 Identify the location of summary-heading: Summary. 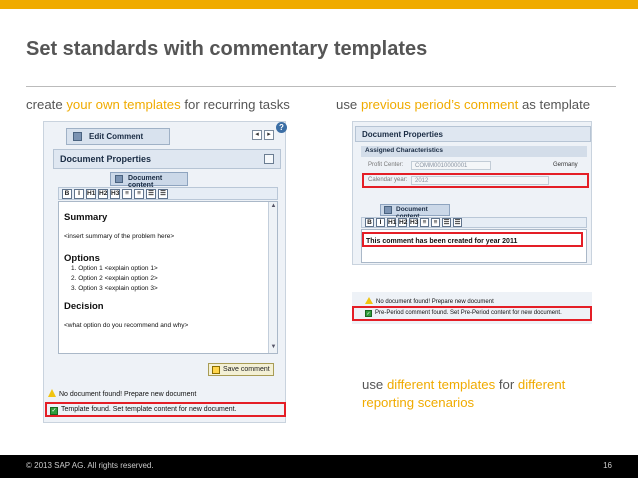
(86, 217).